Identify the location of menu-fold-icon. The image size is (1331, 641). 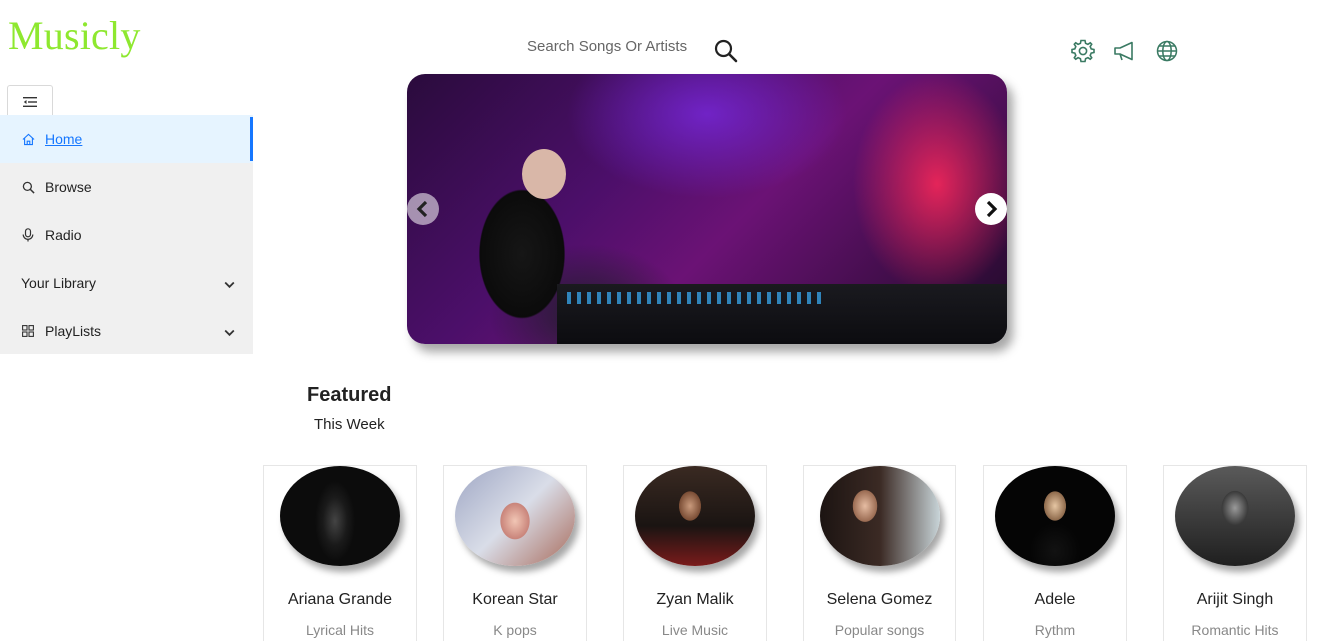
(30, 101).